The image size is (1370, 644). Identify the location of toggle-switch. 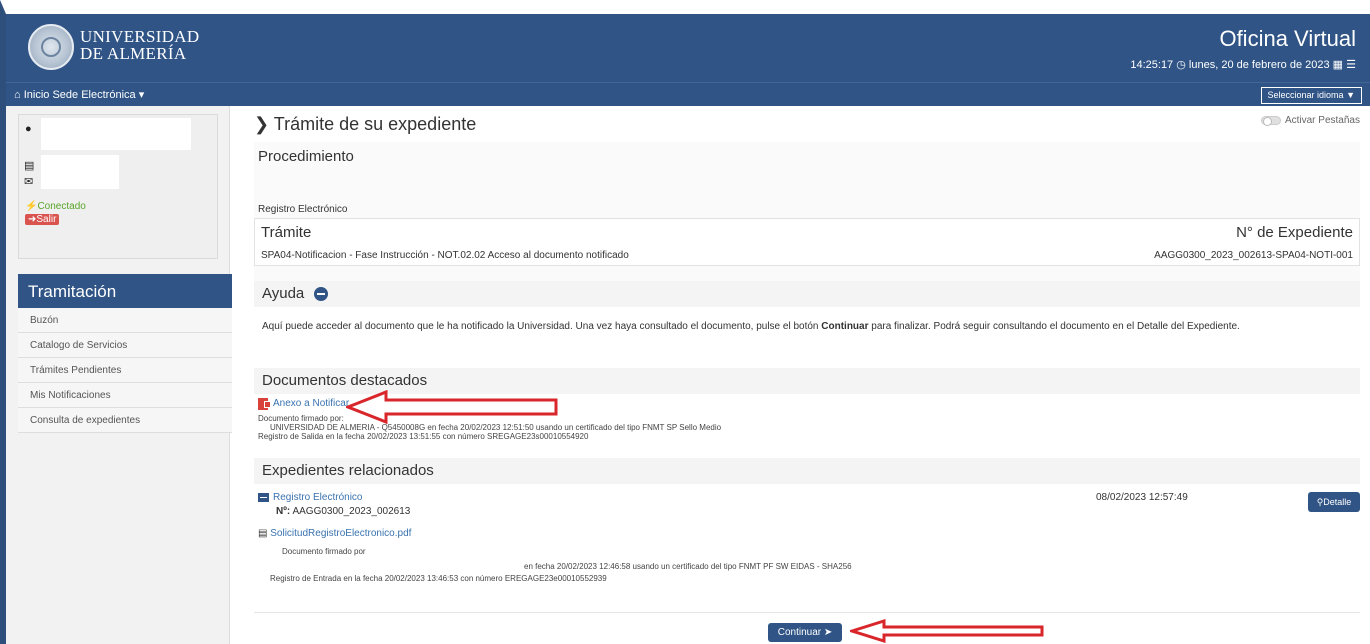
(1270, 120).